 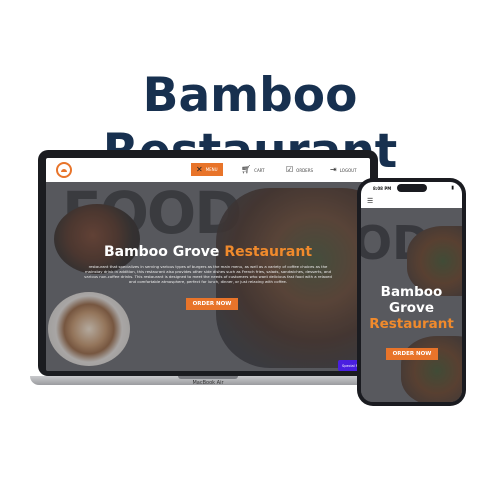 What do you see at coordinates (211, 169) in the screenshot?
I see `nav-menu-label: MENU` at bounding box center [211, 169].